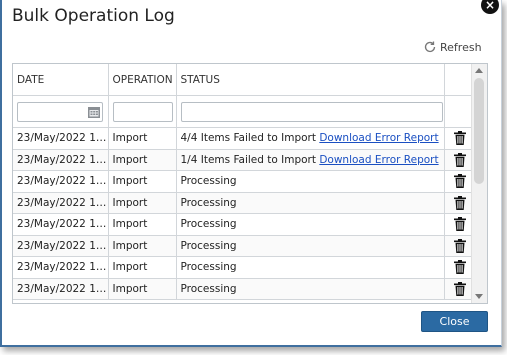  I want to click on close-button: Close, so click(454, 321).